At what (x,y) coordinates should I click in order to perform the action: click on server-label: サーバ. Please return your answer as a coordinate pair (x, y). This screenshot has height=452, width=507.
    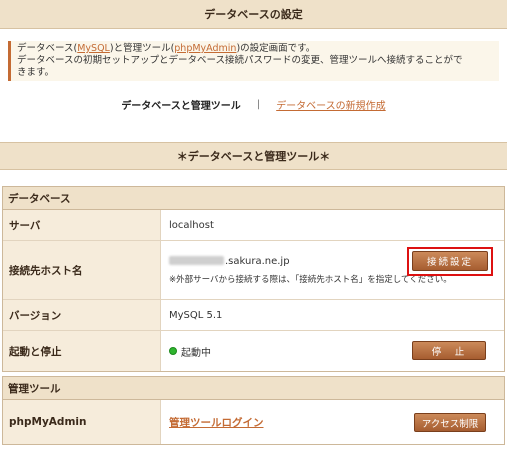
    Looking at the image, I should click on (82, 225).